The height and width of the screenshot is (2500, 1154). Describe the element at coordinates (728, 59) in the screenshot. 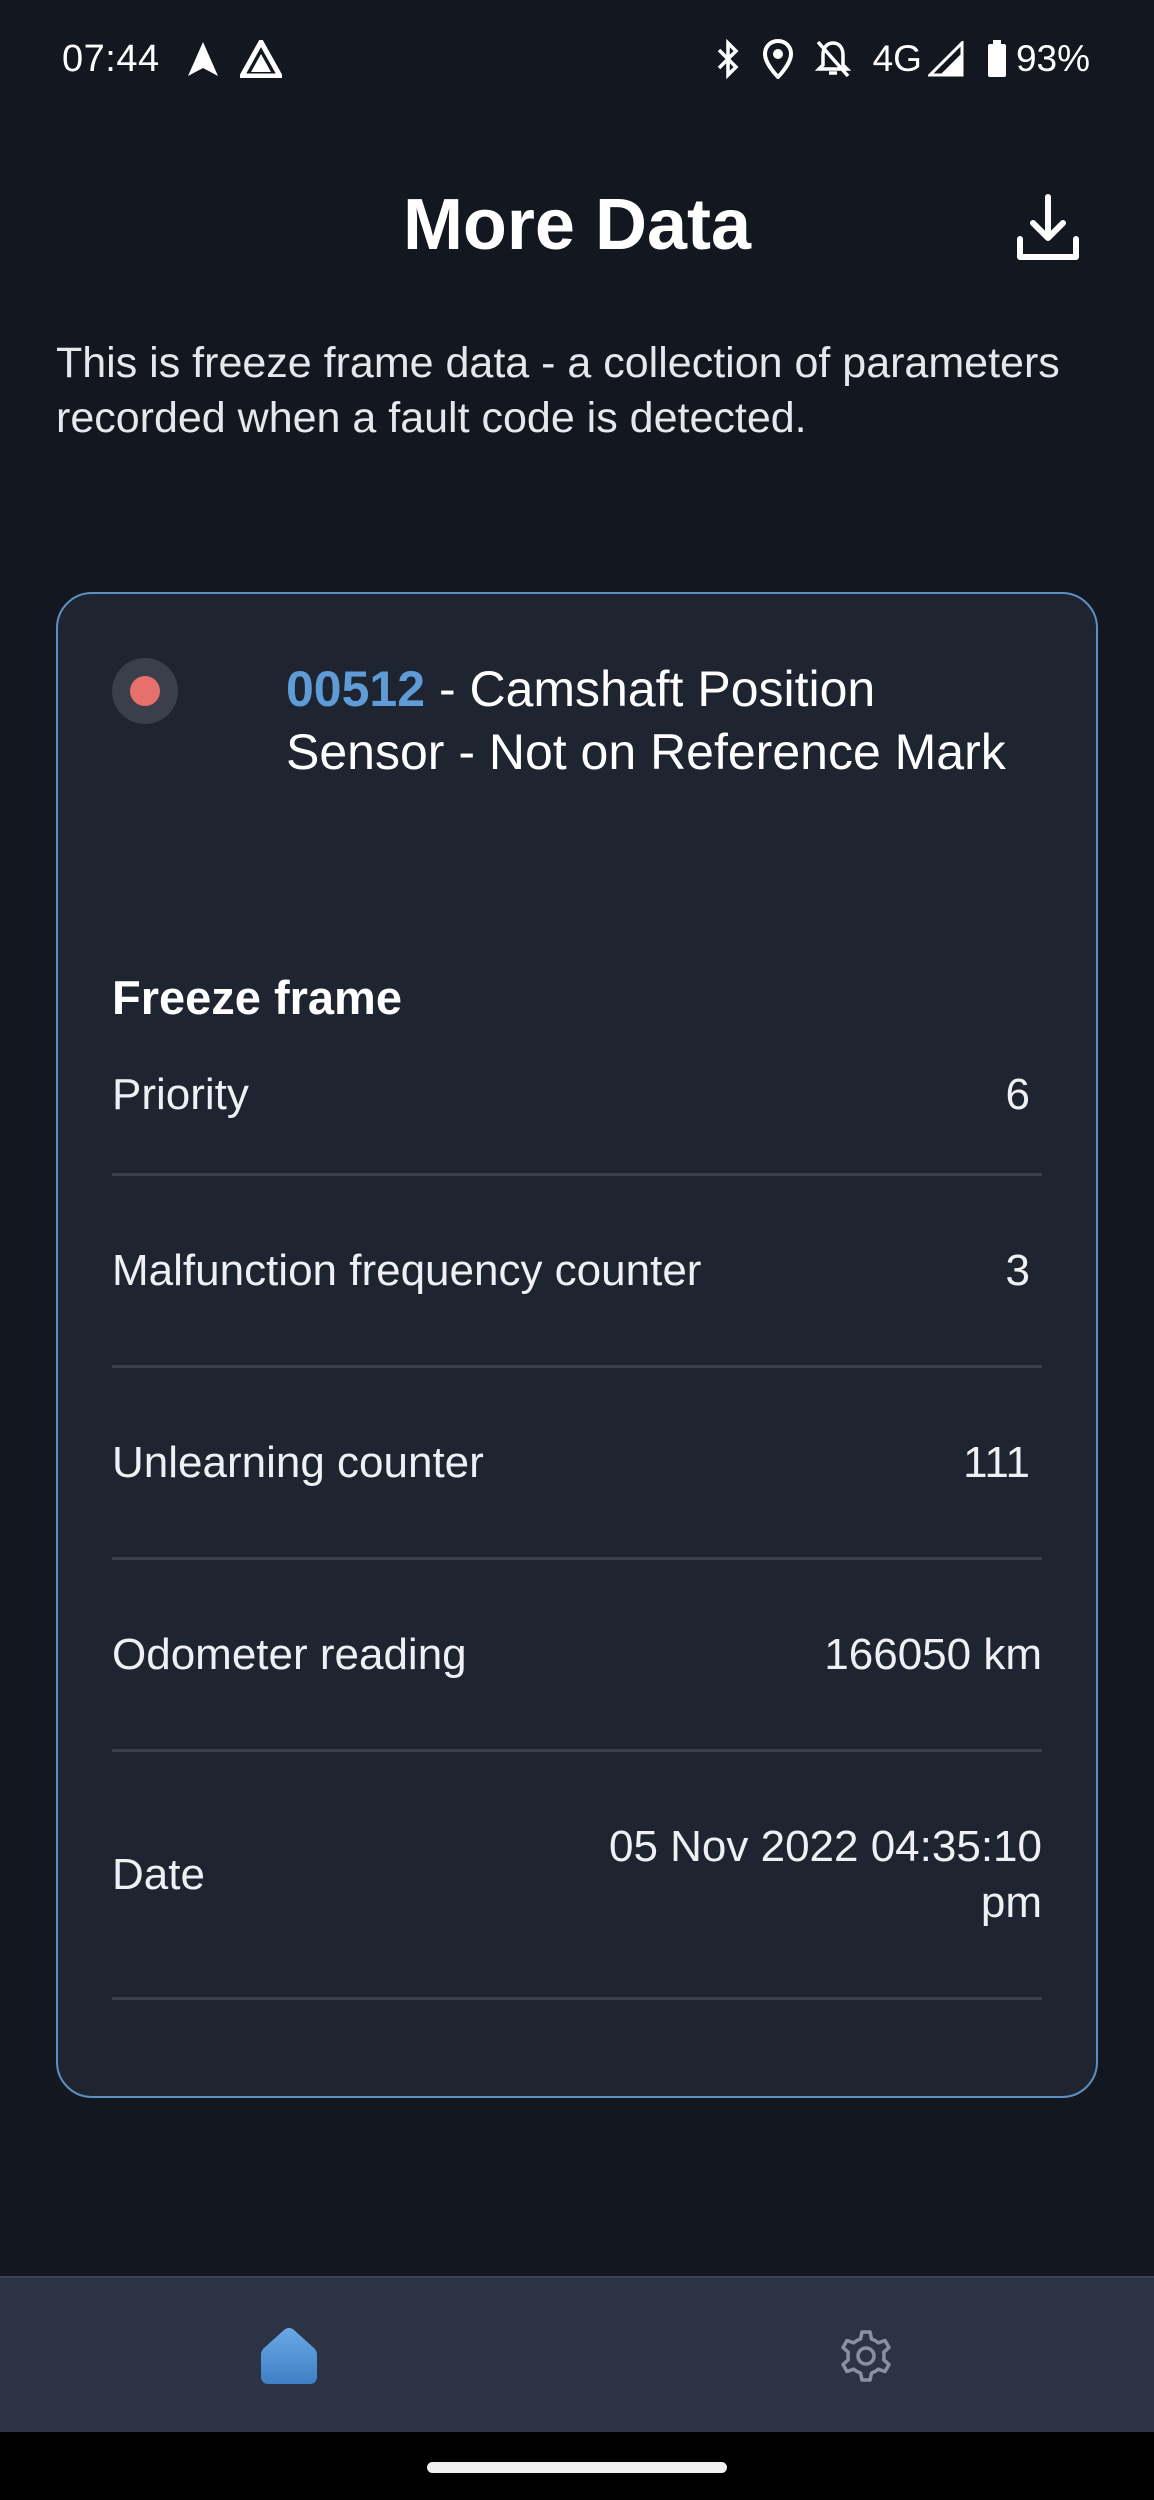

I see `bluetooth-icon` at that location.